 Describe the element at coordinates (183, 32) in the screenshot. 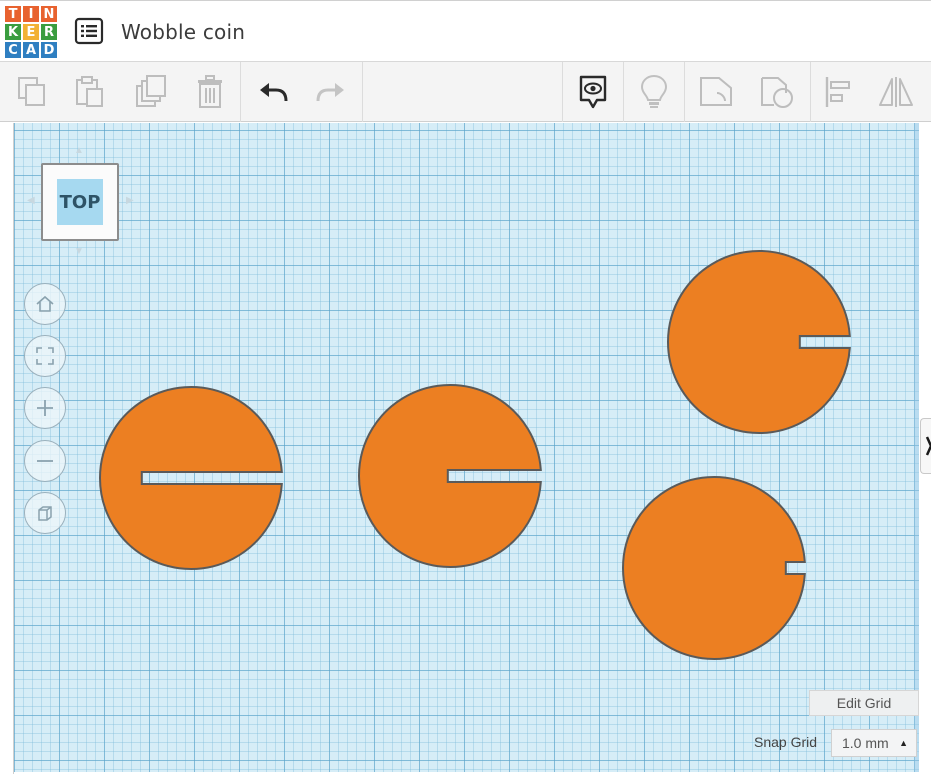

I see `design-title: Wobble coin` at that location.